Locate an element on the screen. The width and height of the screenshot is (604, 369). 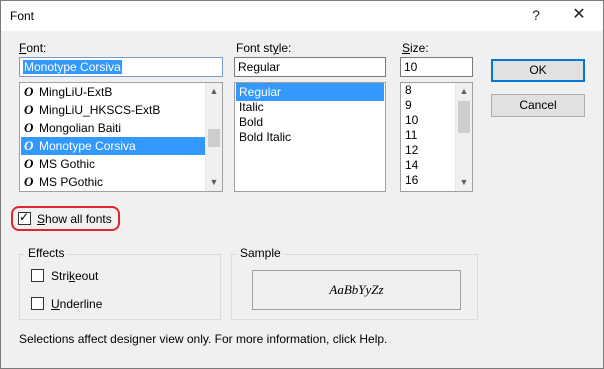
font-input: Monotype Corsiva is located at coordinates (121, 67).